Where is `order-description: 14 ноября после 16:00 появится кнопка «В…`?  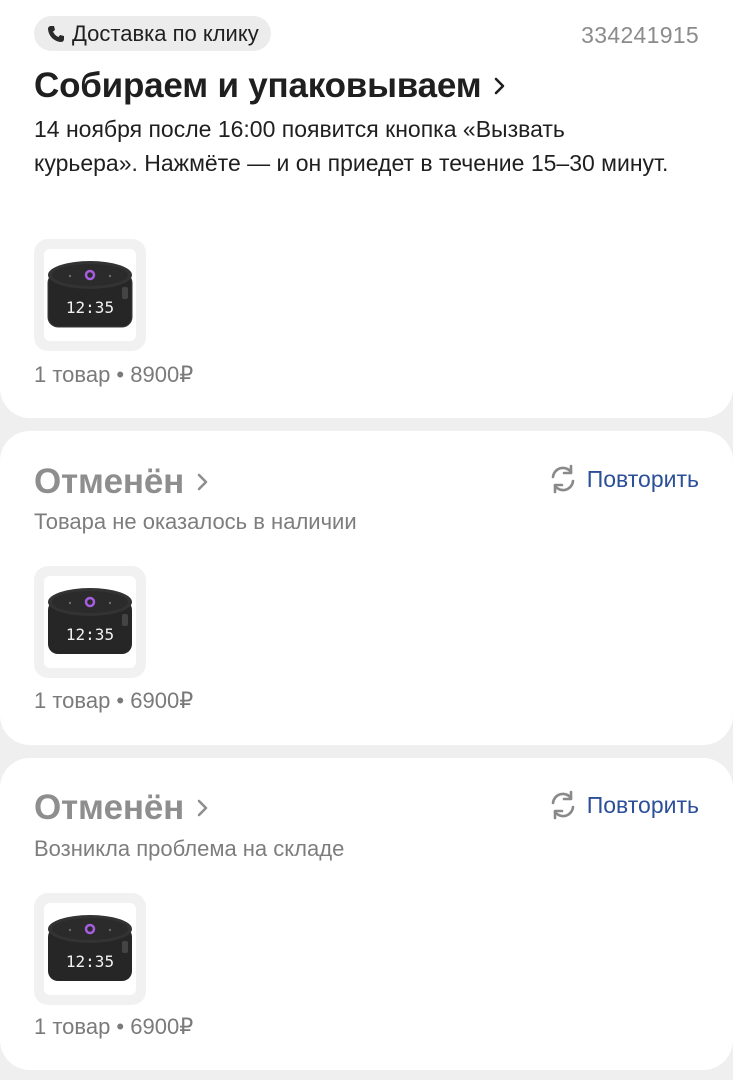 order-description: 14 ноября после 16:00 появится кнопка «В… is located at coordinates (351, 146).